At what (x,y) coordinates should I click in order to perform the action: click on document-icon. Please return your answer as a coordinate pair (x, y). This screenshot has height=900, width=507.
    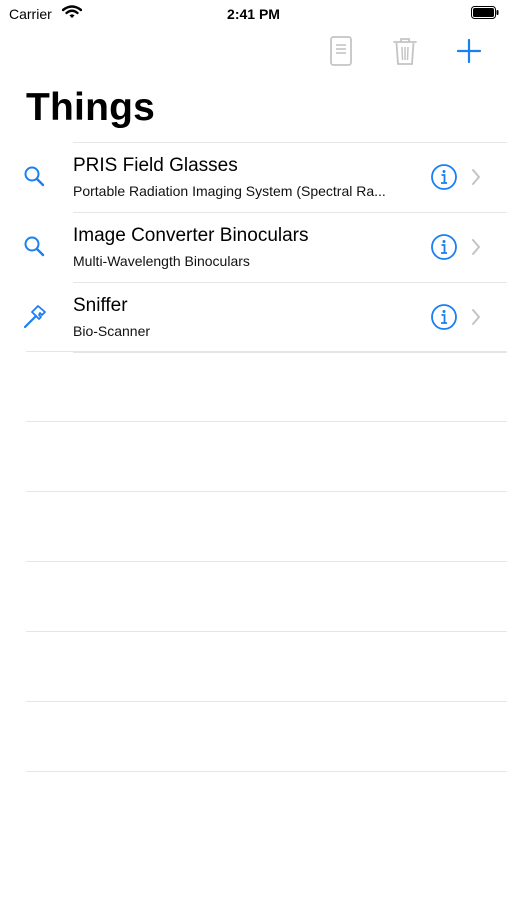
    Looking at the image, I should click on (341, 53).